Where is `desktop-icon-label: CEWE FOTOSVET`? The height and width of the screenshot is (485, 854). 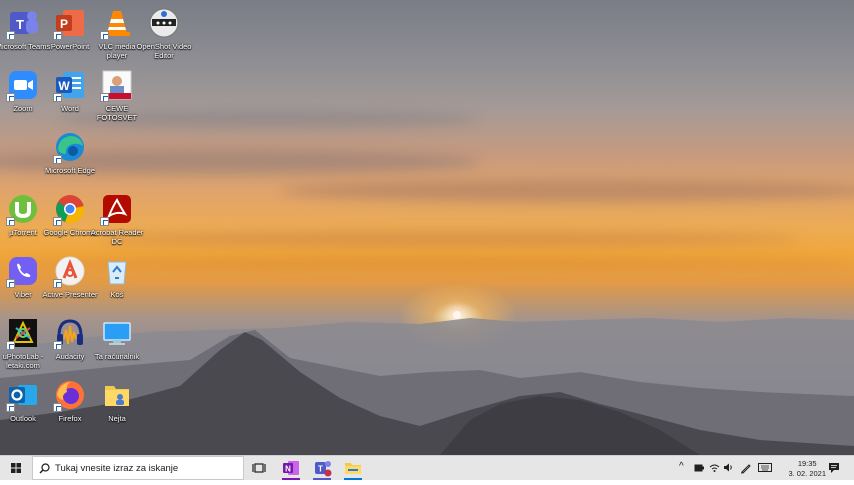 desktop-icon-label: CEWE FOTOSVET is located at coordinates (117, 113).